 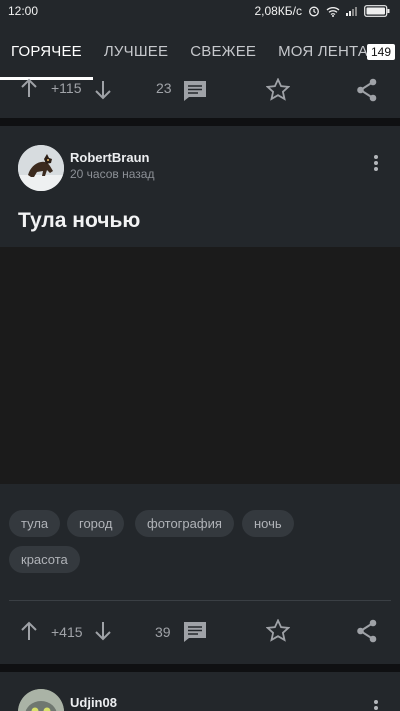 What do you see at coordinates (380, 52) in the screenshot?
I see `feed-count-badge: 149` at bounding box center [380, 52].